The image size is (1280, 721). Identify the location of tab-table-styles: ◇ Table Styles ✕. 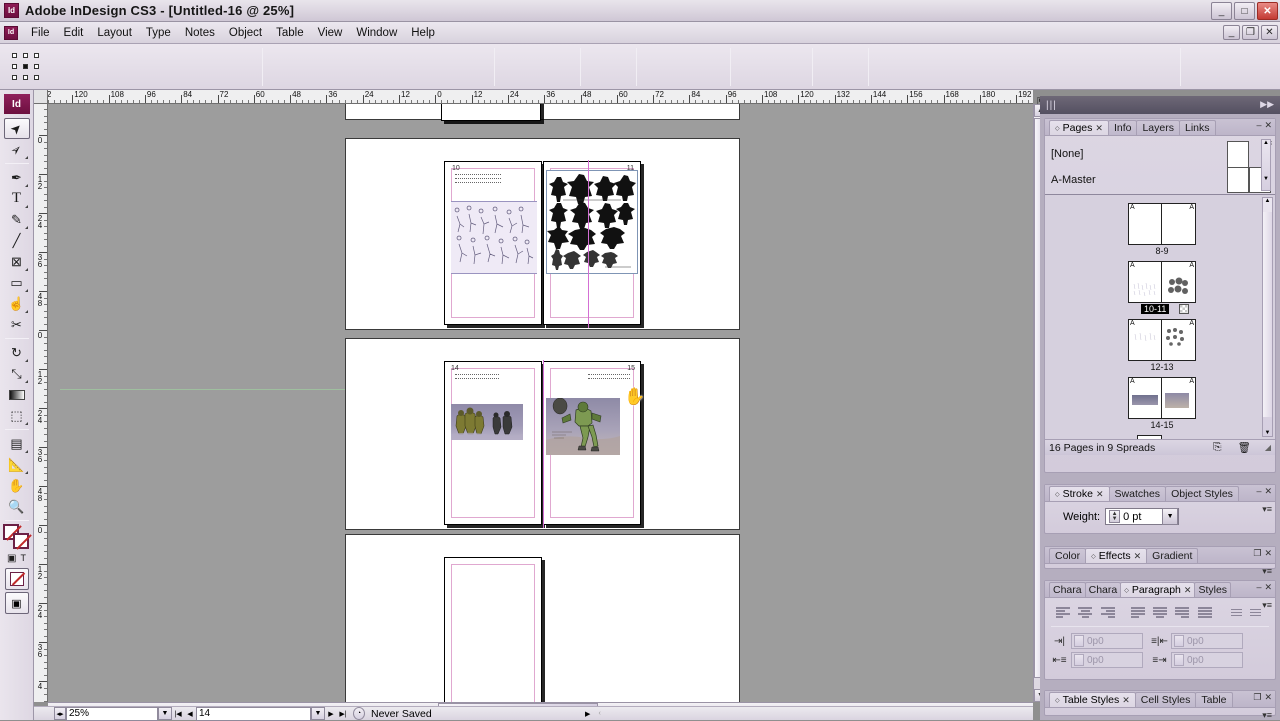
(1092, 699).